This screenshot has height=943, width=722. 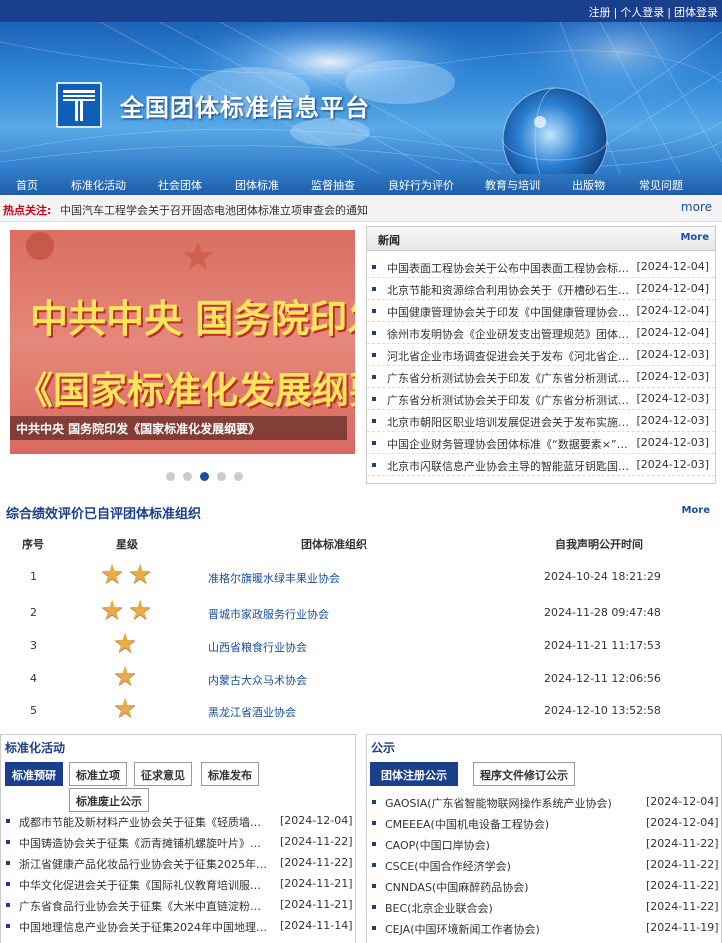 What do you see at coordinates (421, 185) in the screenshot?
I see `nav-good-behavior: 良好行为评价` at bounding box center [421, 185].